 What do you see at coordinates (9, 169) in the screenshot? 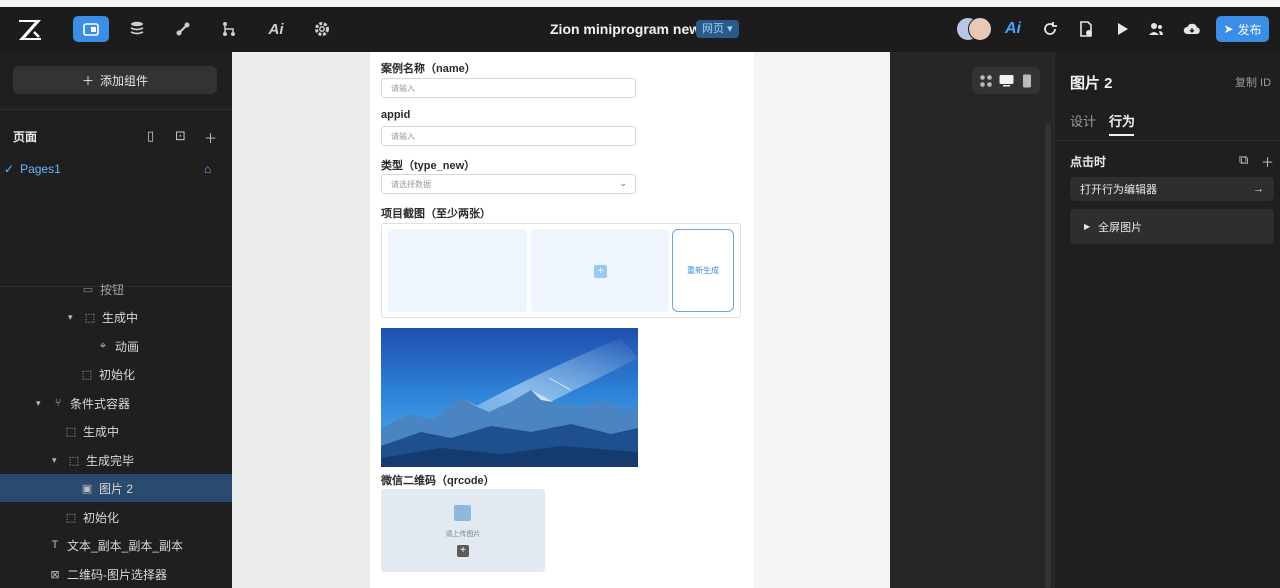
I see `check-icon: ✓` at bounding box center [9, 169].